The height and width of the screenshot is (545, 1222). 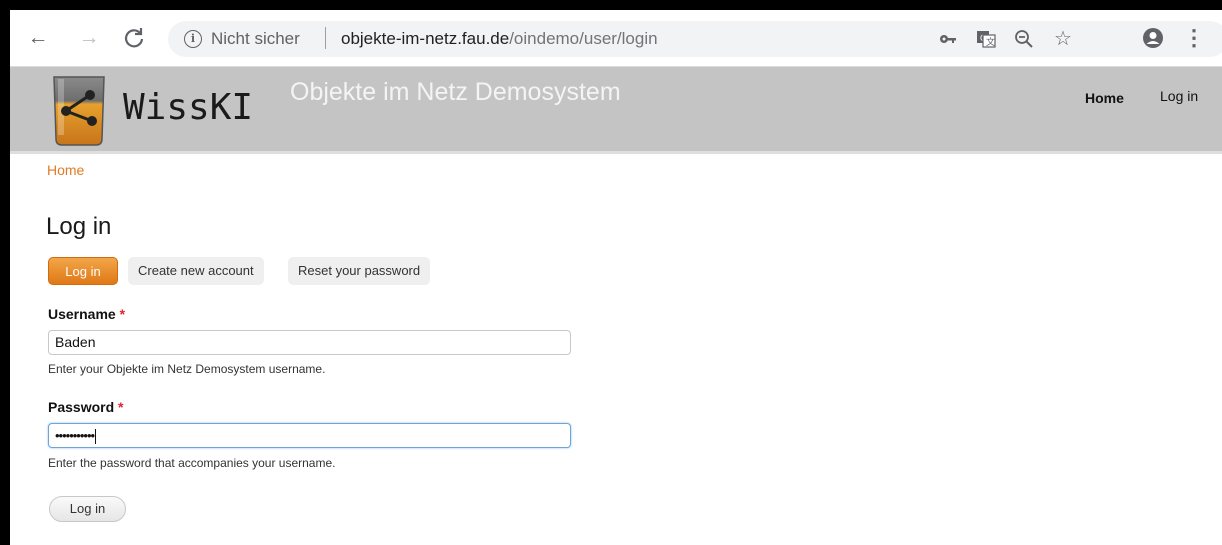 I want to click on menu-icon: ⋮, so click(x=1194, y=38).